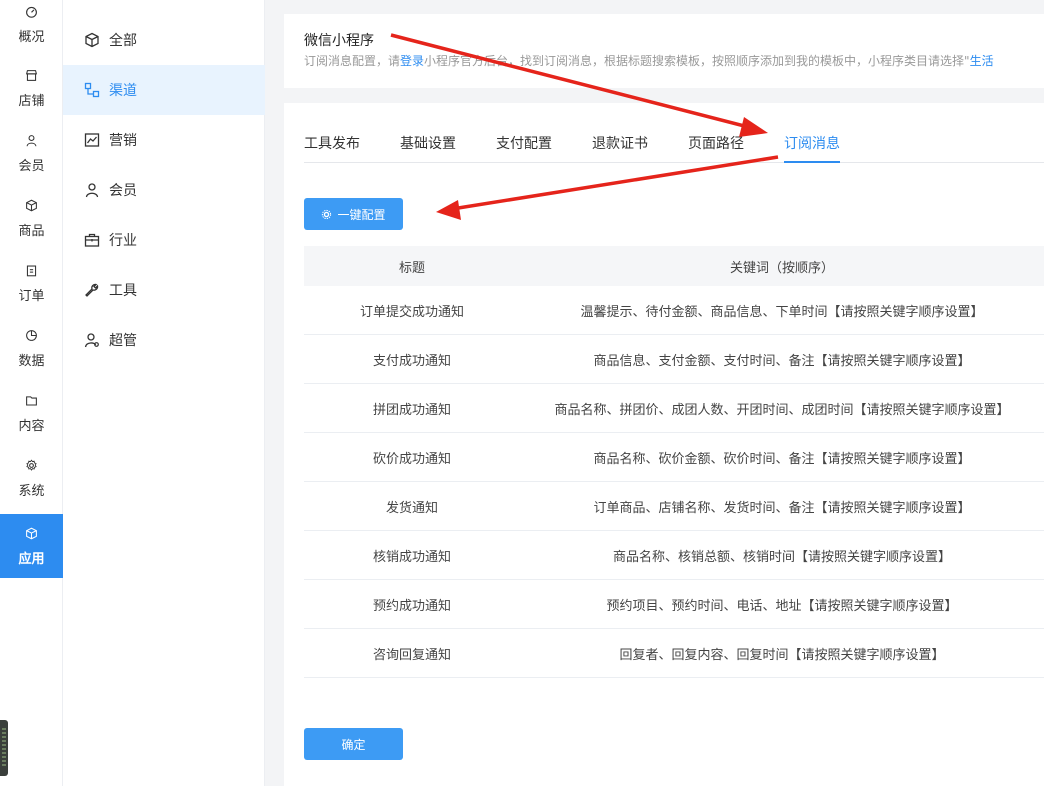  I want to click on sidebar-item-admin: 超管, so click(164, 340).